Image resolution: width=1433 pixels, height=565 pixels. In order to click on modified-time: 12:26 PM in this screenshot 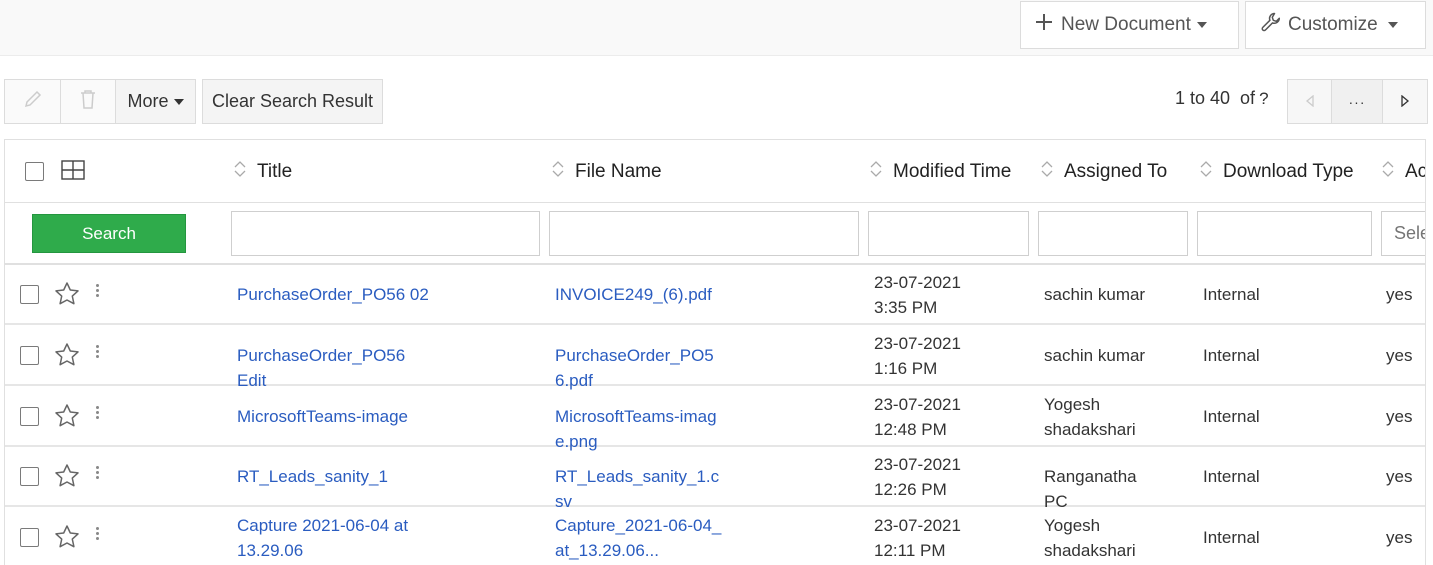, I will do `click(910, 489)`.